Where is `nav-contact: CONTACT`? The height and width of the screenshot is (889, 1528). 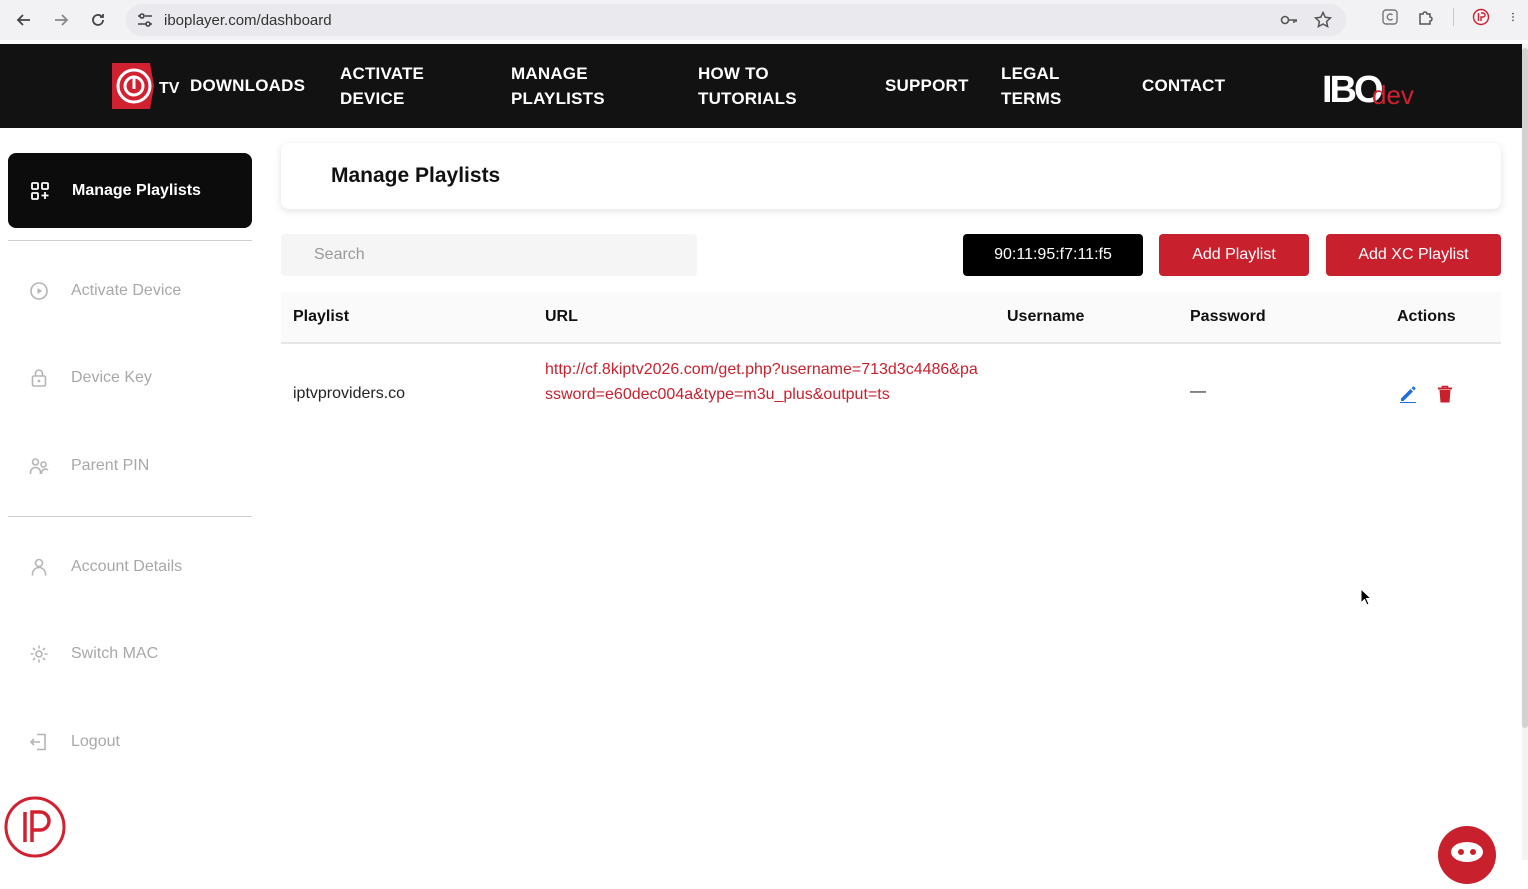
nav-contact: CONTACT is located at coordinates (1183, 85).